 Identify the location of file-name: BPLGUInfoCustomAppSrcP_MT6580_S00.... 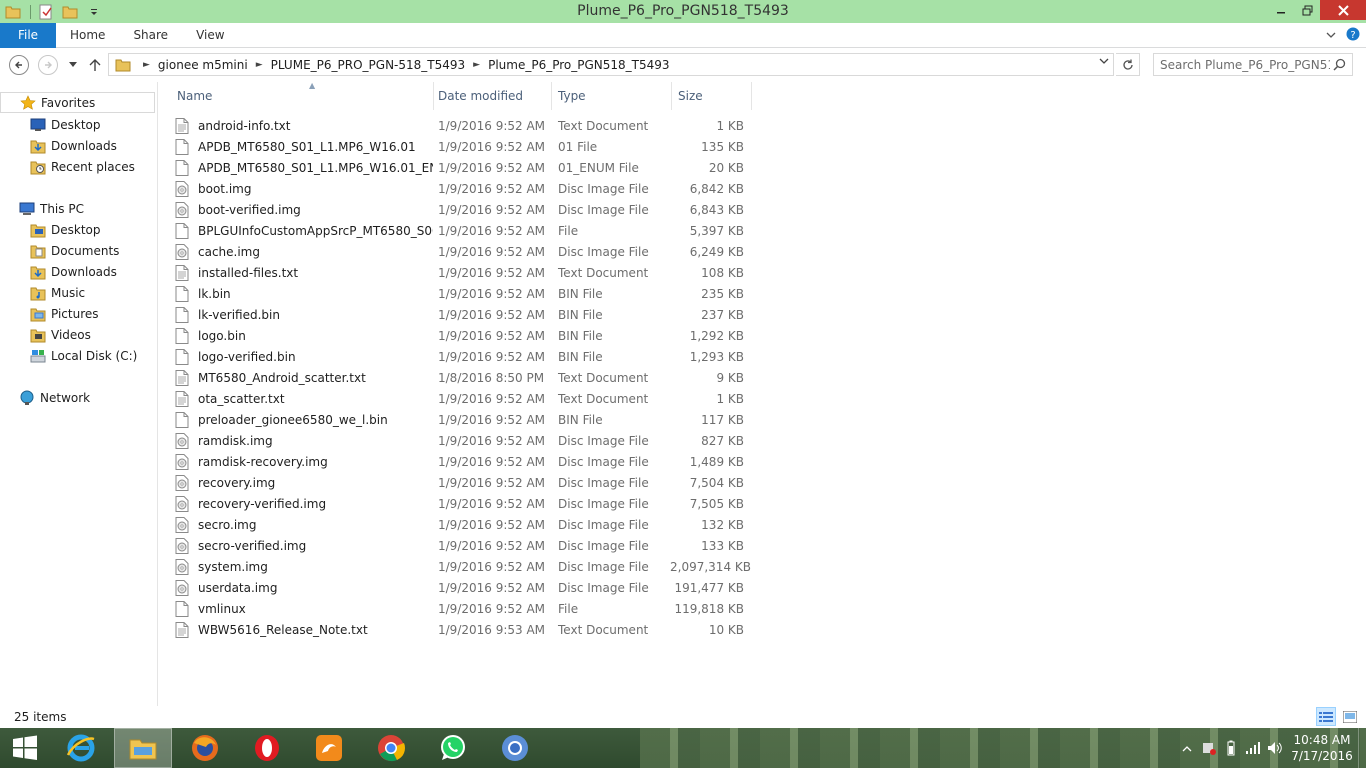
(315, 230).